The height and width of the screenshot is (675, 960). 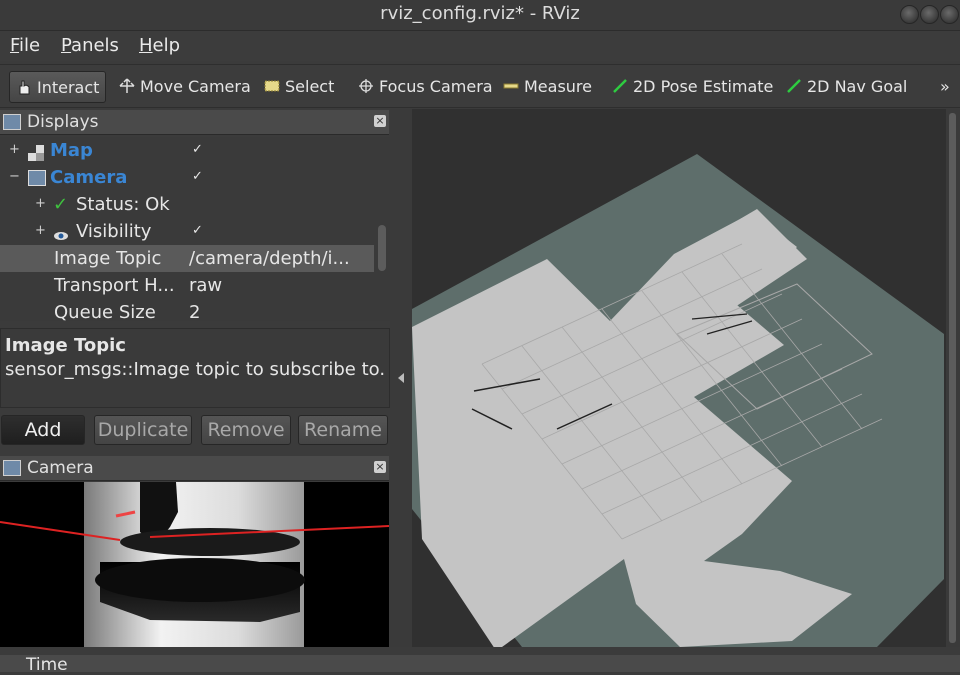 I want to click on ruler-icon, so click(x=511, y=86).